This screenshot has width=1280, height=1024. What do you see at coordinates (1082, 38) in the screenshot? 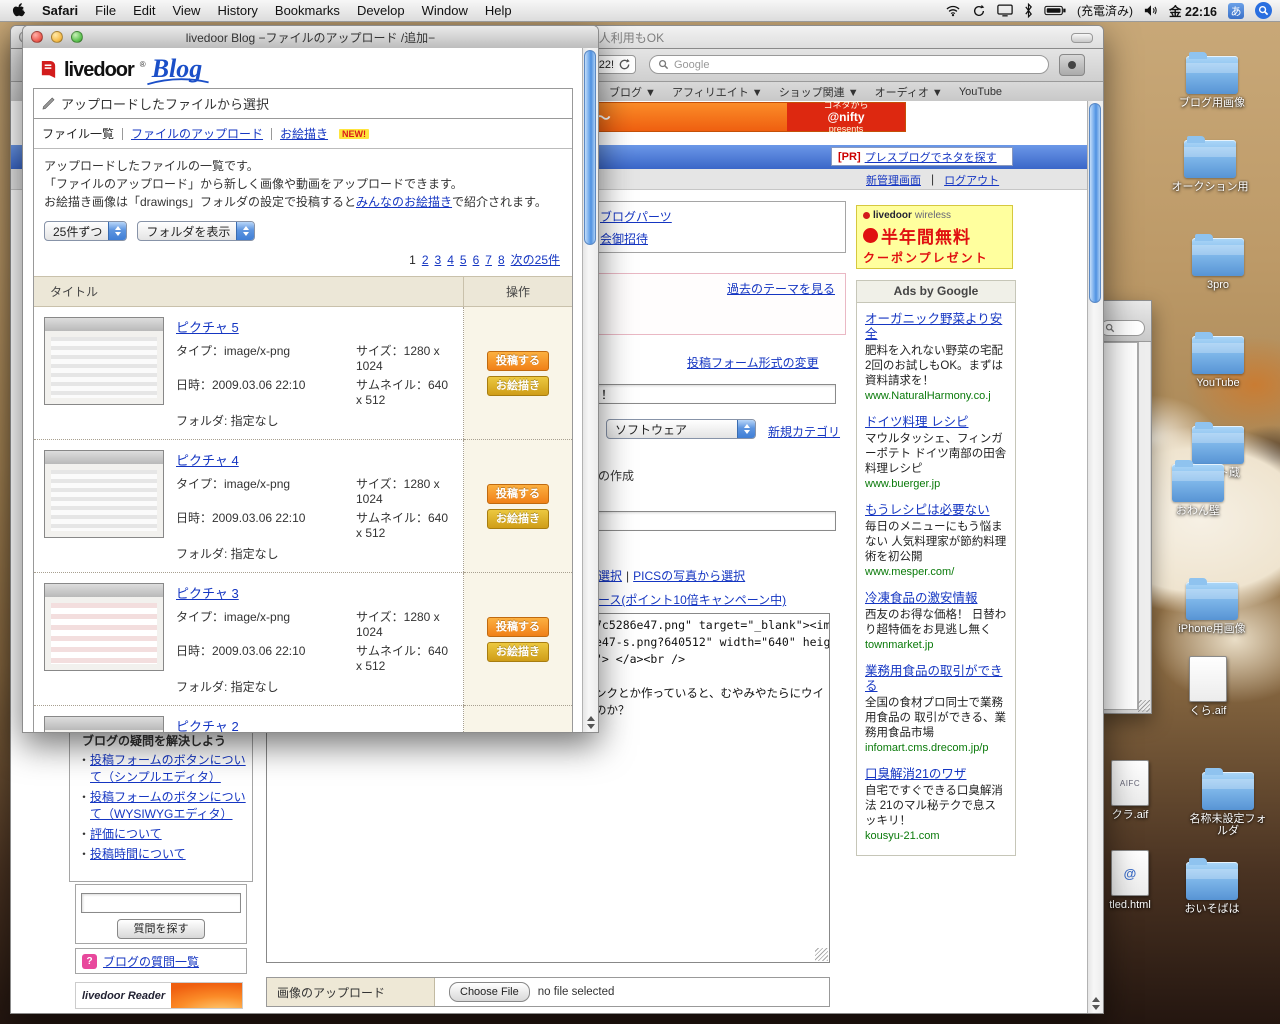
I see `toolbar-toggle-pill` at bounding box center [1082, 38].